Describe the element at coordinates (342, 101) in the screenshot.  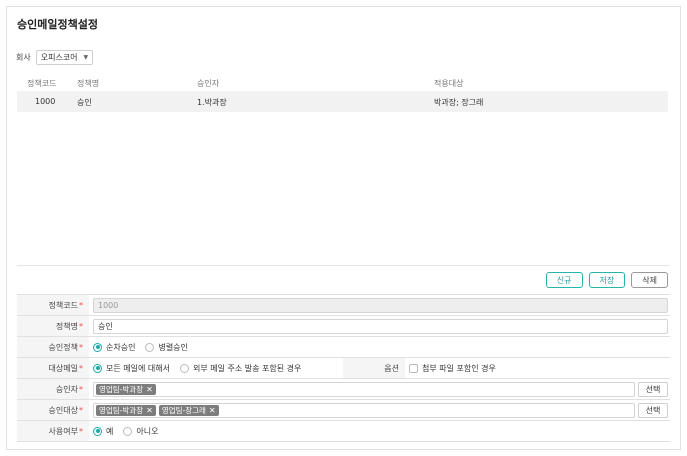
I see `table-row: 1000 승인 1.박과장 박과장; 장그래` at that location.